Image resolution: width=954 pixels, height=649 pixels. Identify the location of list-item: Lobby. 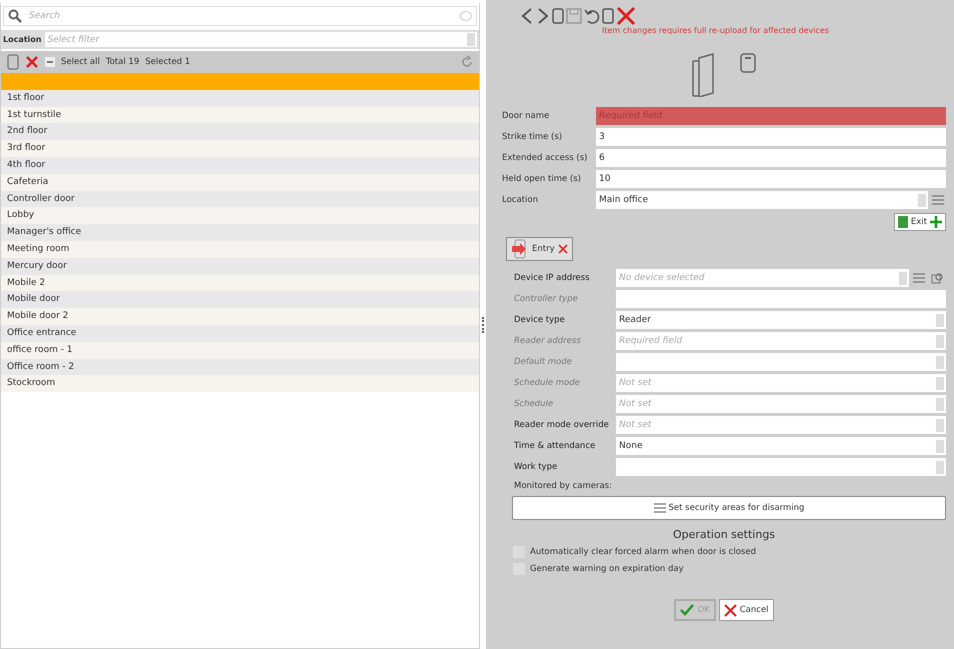
(240, 215).